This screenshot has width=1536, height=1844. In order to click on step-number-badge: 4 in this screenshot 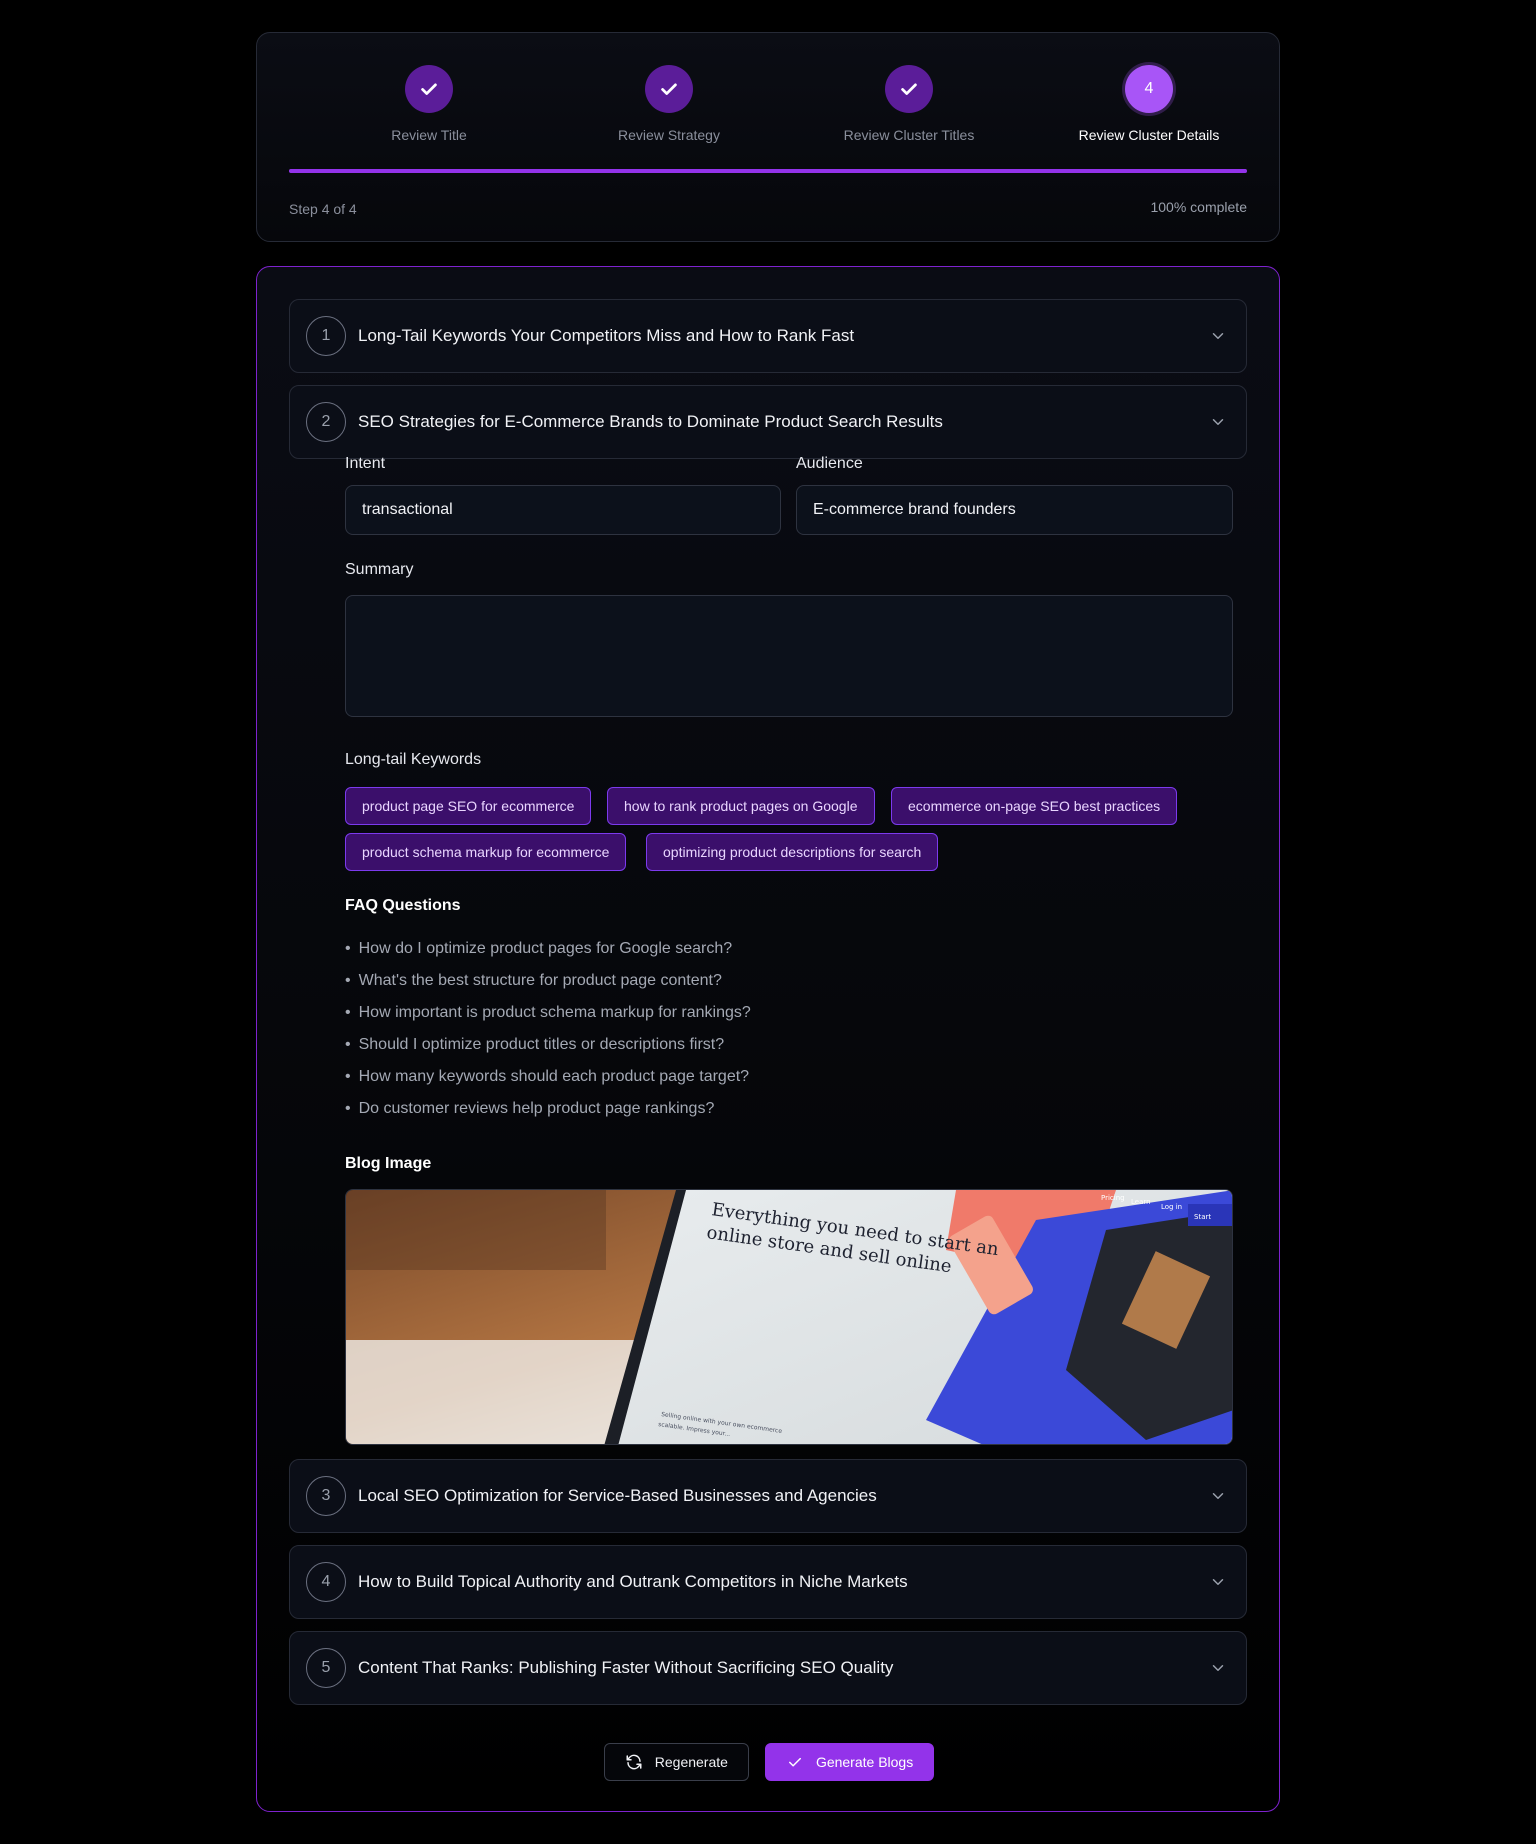, I will do `click(1149, 89)`.